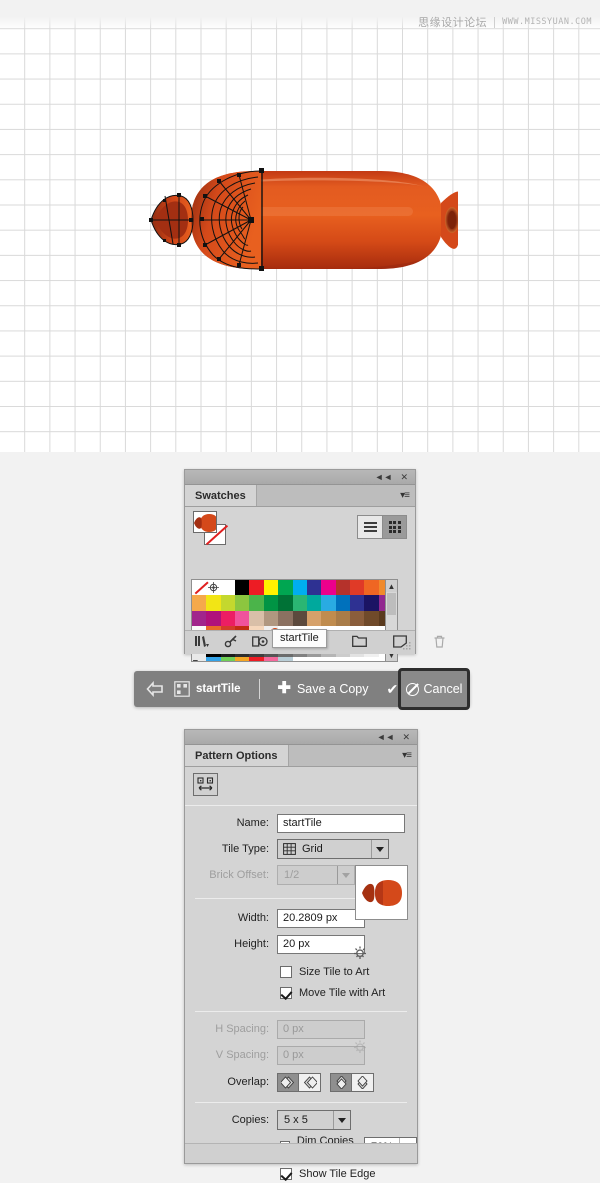  I want to click on size-tile-to-art-checkbox, so click(286, 971).